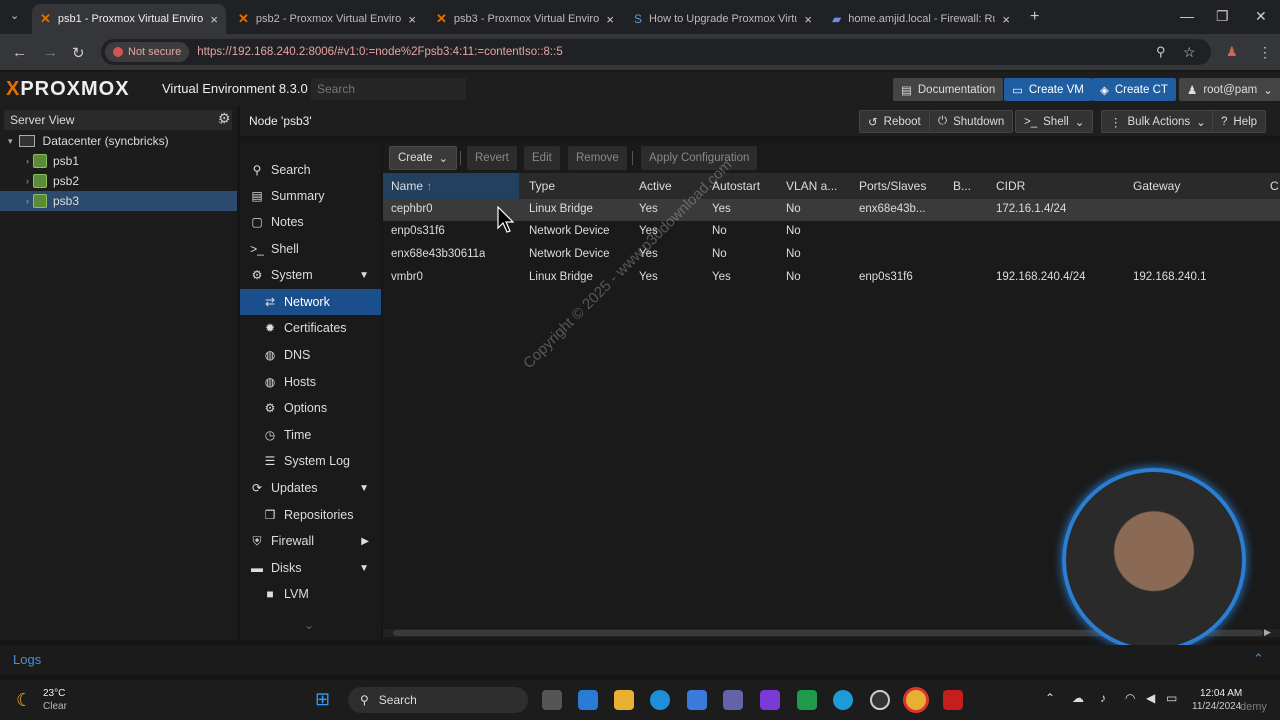 The width and height of the screenshot is (1280, 720). Describe the element at coordinates (147, 52) in the screenshot. I see `not-secure-badge: Not secure` at that location.